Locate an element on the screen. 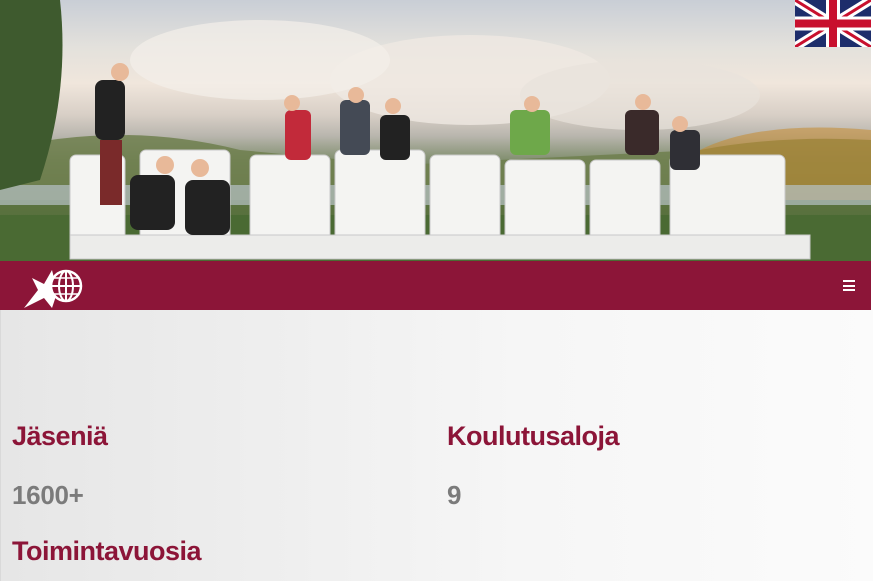 Image resolution: width=873 pixels, height=581 pixels. stat-value-members: 1600+ is located at coordinates (48, 495).